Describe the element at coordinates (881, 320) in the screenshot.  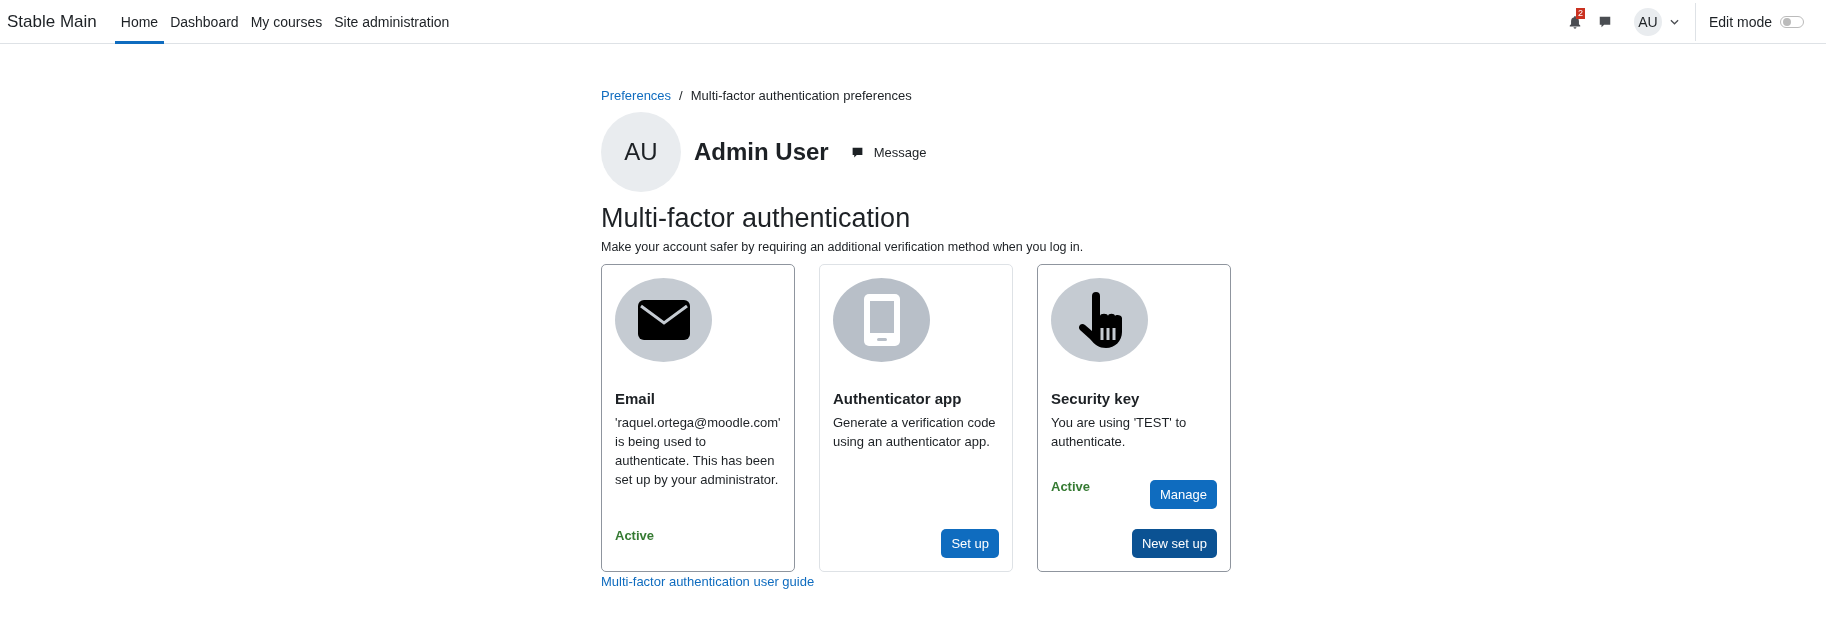
I see `phone-icon` at that location.